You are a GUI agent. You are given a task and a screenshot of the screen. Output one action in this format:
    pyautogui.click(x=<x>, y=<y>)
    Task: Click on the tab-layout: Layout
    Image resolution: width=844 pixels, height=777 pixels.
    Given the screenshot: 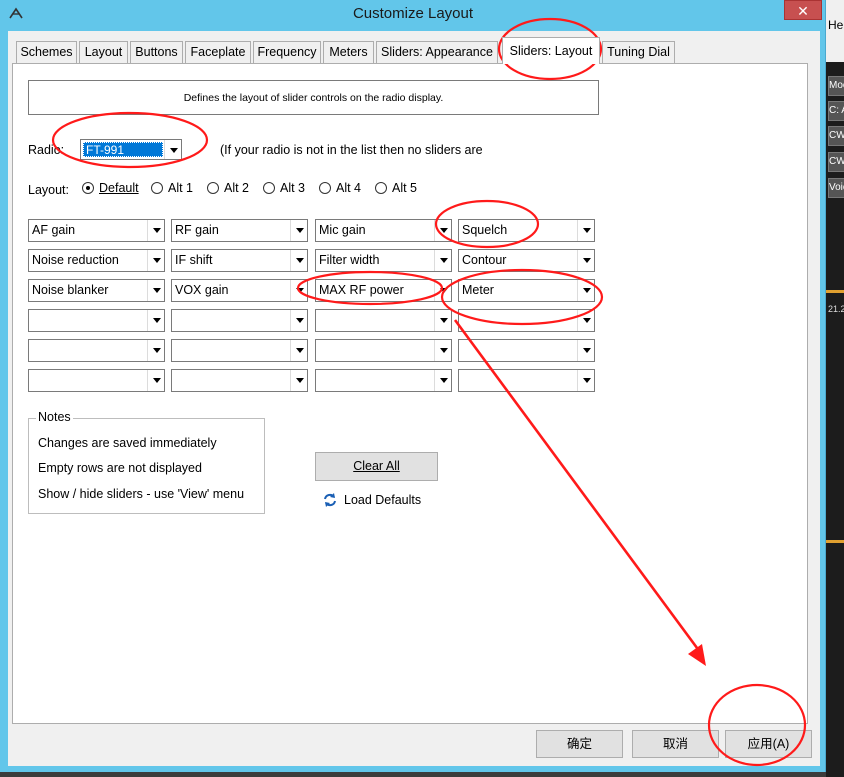 What is the action you would take?
    pyautogui.click(x=103, y=52)
    